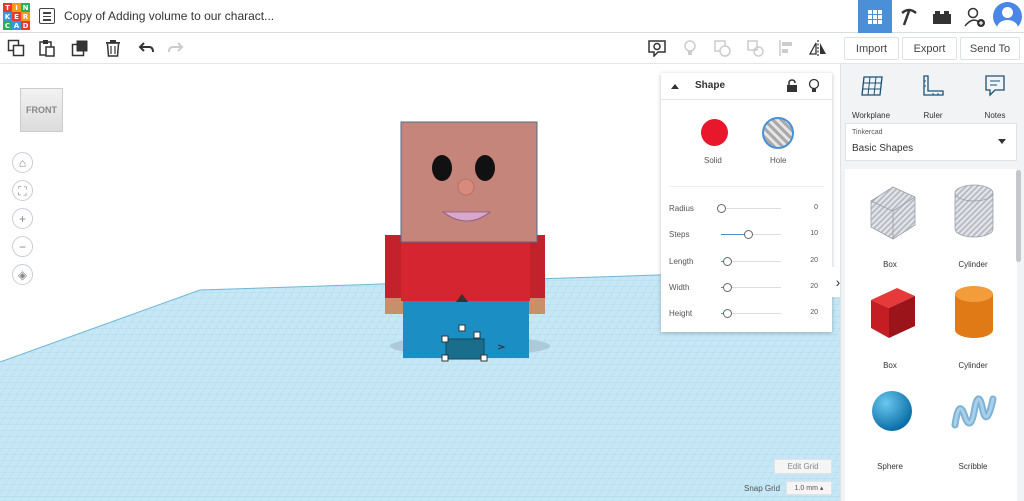  Describe the element at coordinates (420, 48) in the screenshot. I see `edit-toolbar` at that location.